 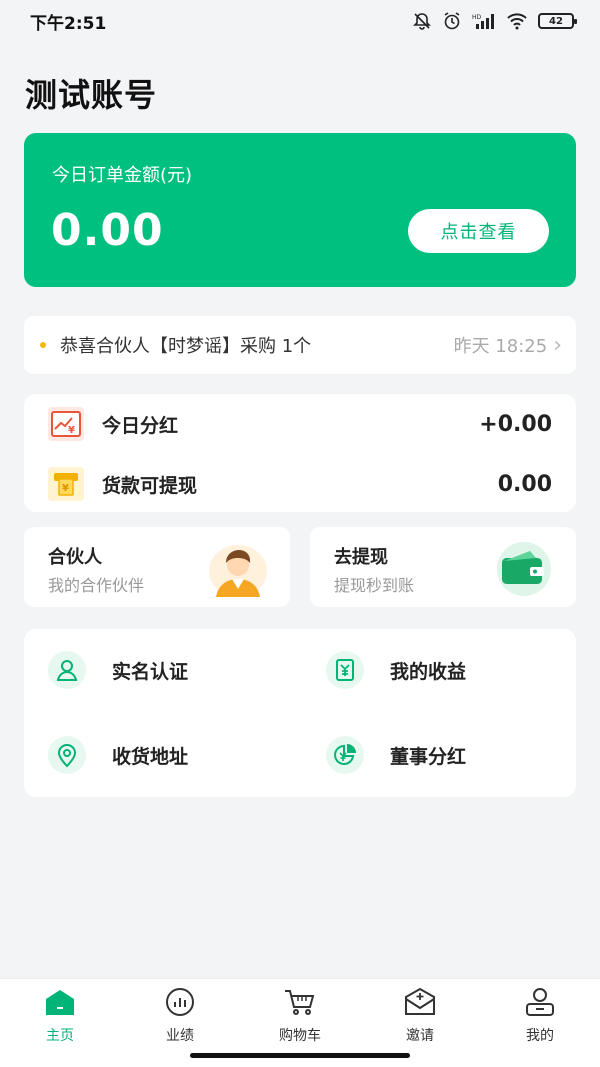 What do you see at coordinates (477, 17) in the screenshot?
I see `svg-text: HD` at bounding box center [477, 17].